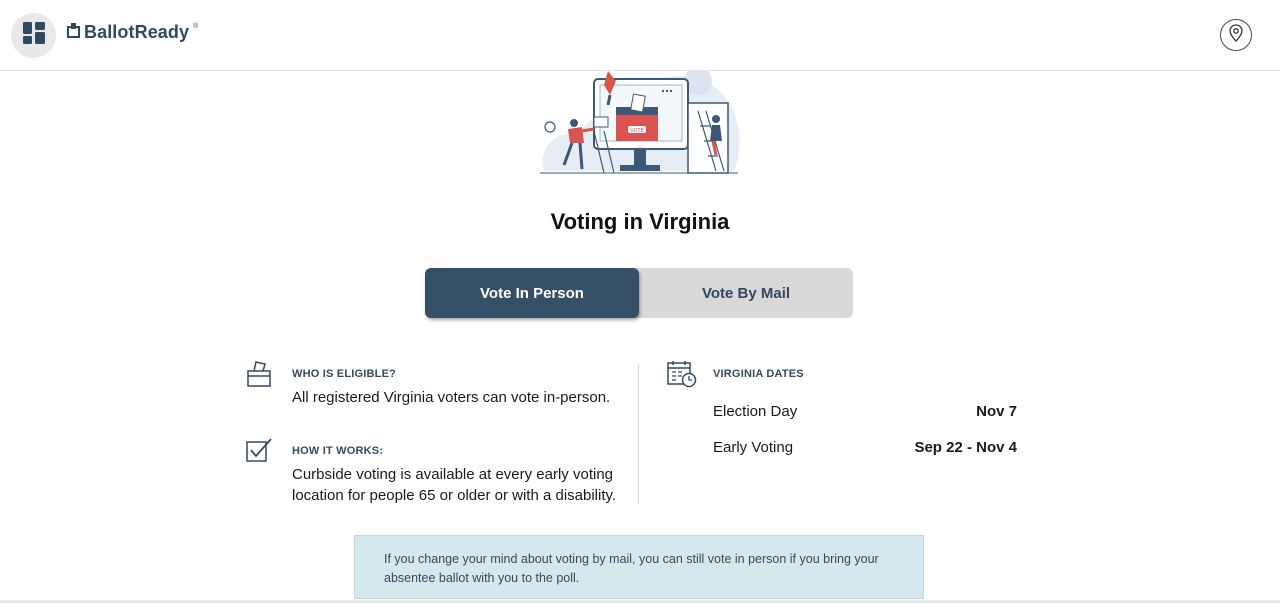 The width and height of the screenshot is (1280, 603). What do you see at coordinates (638, 434) in the screenshot?
I see `section-divider` at bounding box center [638, 434].